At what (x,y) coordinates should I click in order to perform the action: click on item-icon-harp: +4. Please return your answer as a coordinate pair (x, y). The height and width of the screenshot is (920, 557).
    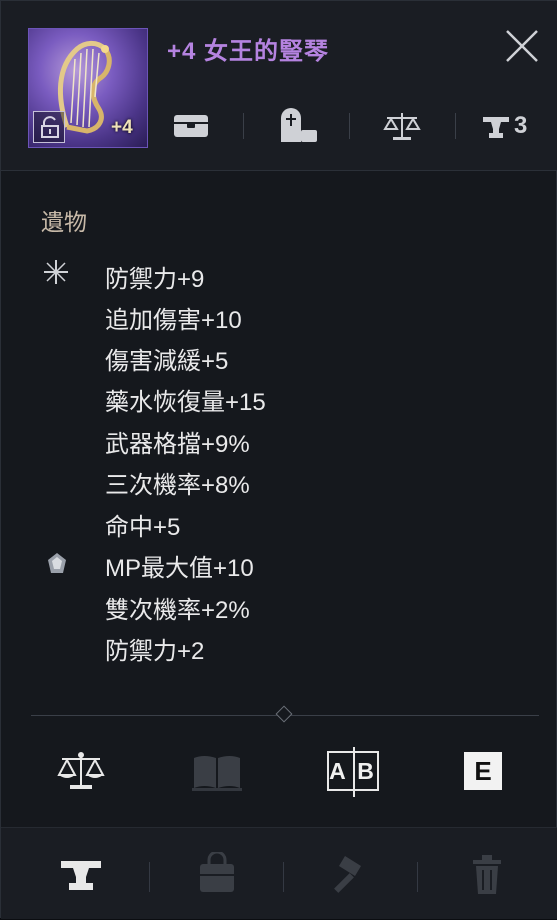
    Looking at the image, I should click on (88, 88).